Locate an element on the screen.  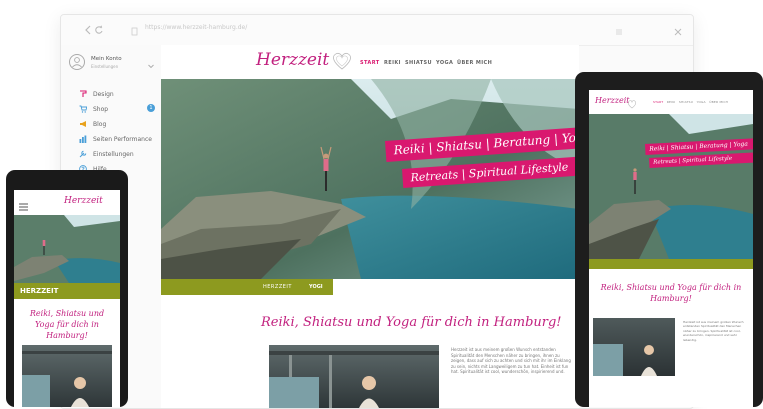
chevron-left-icon is located at coordinates (88, 29).